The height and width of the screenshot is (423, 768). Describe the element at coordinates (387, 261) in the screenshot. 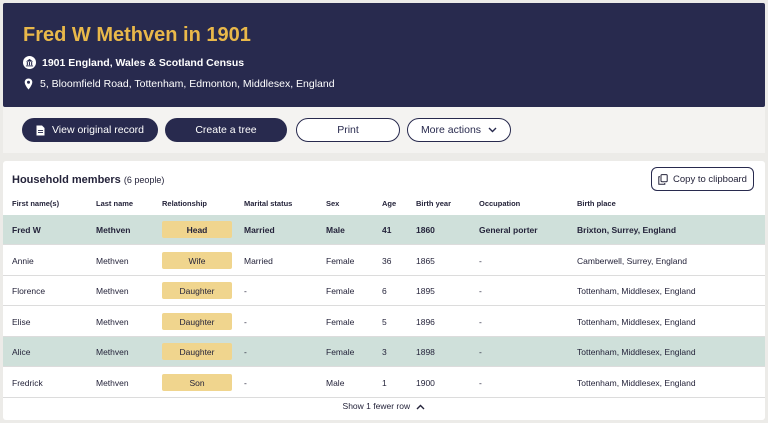

I see `age-cell: 36` at that location.